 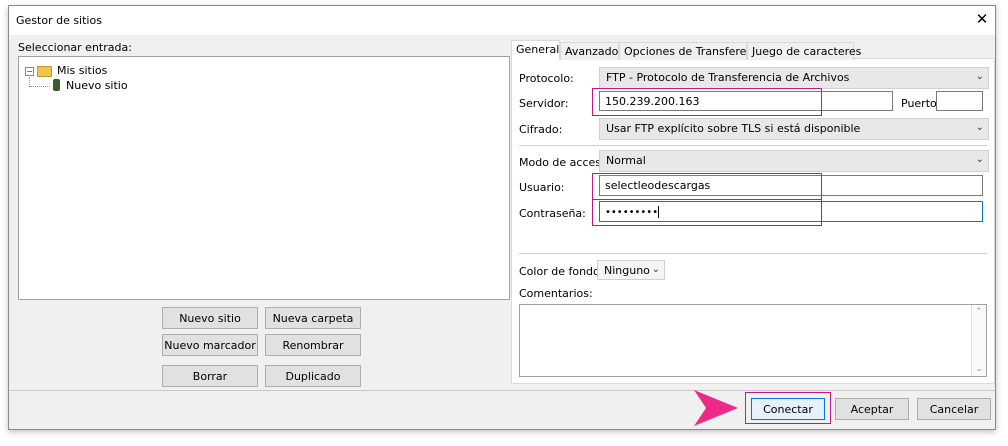 I want to click on close-icon: ✕, so click(x=982, y=19).